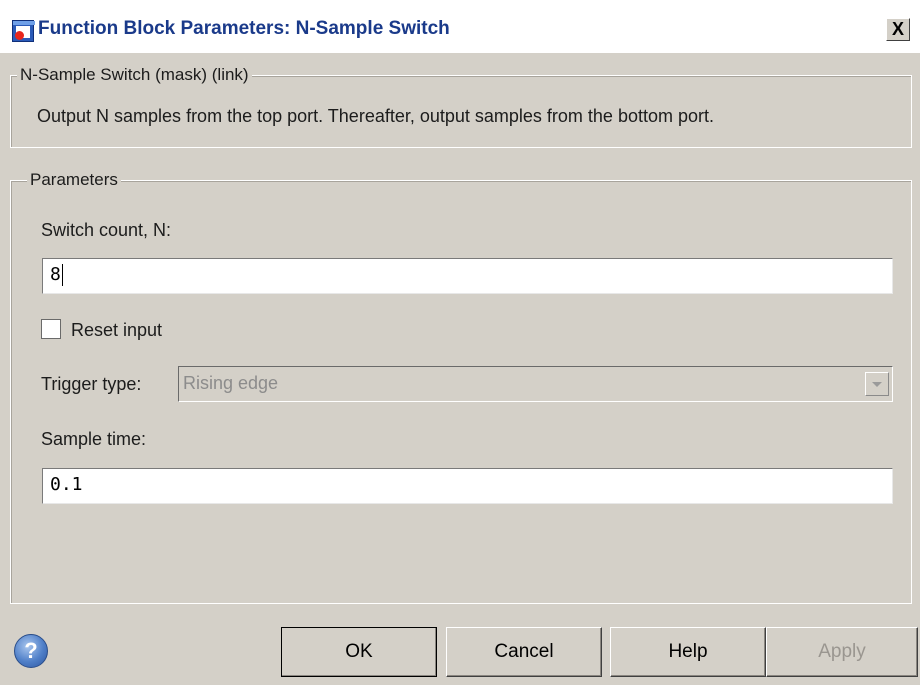  I want to click on text-caret, so click(62, 275).